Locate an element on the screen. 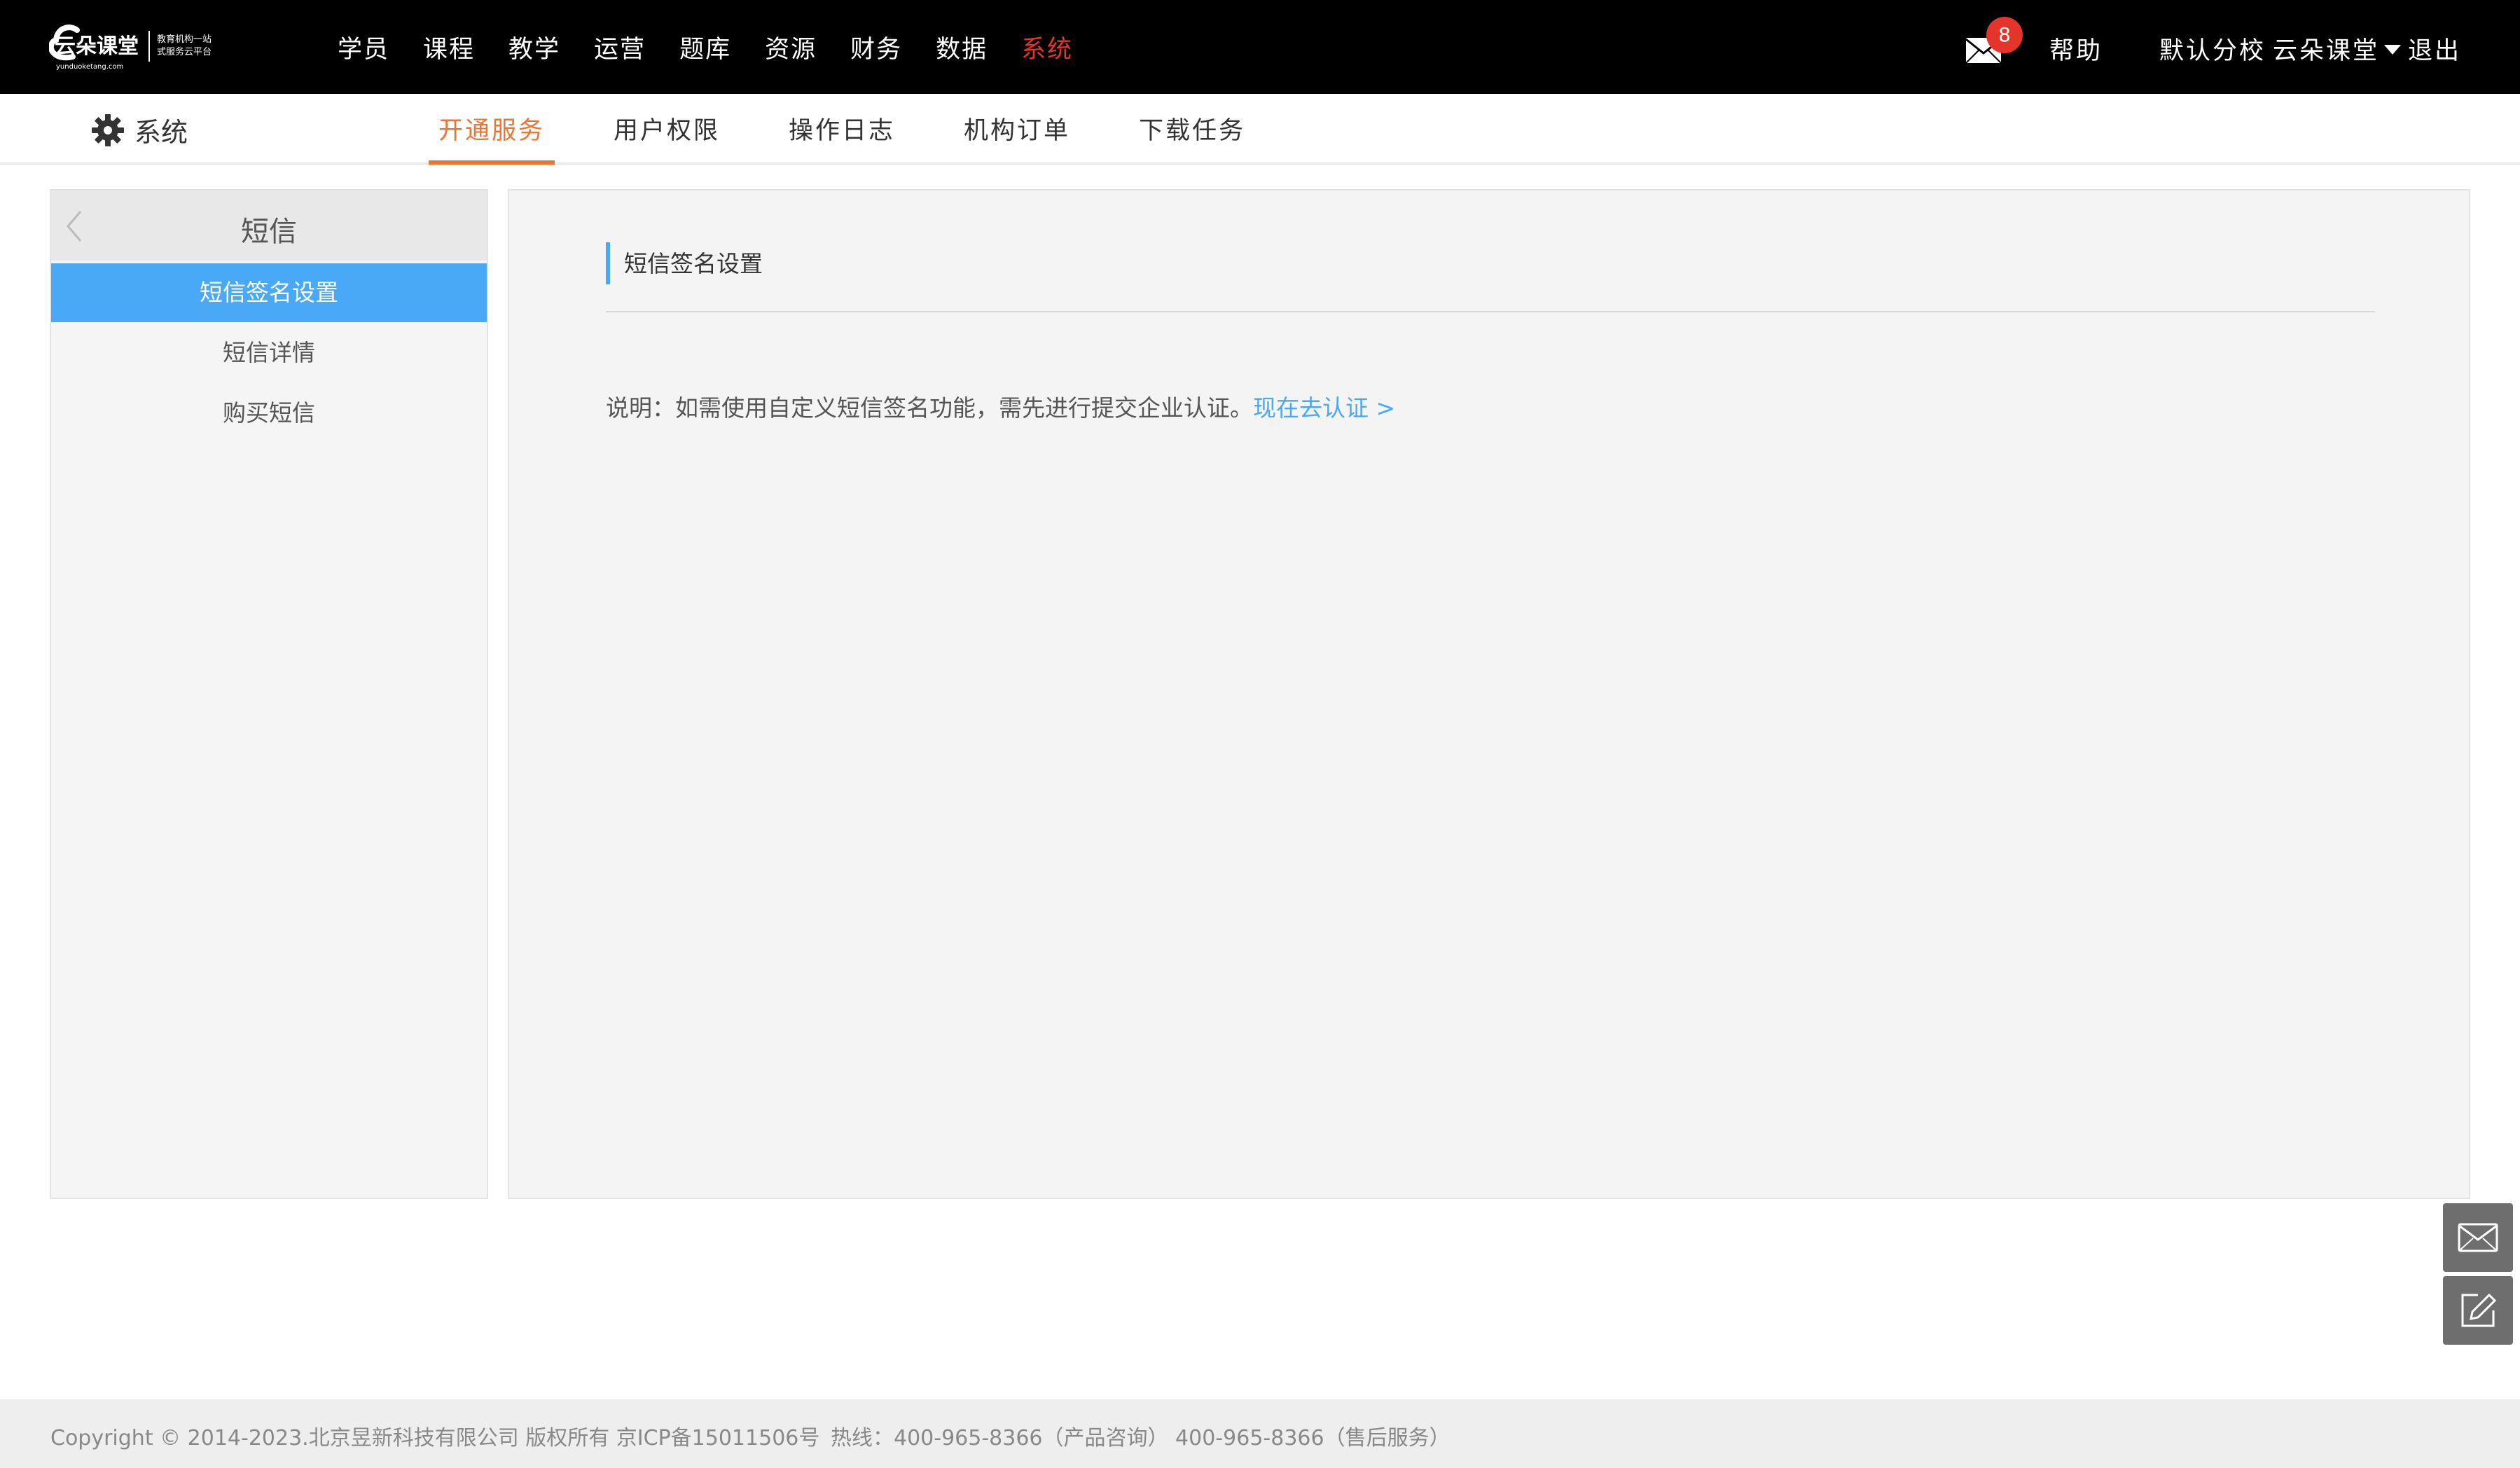 The height and width of the screenshot is (1468, 2520). tab-open-services: 开通服务 is located at coordinates (492, 129).